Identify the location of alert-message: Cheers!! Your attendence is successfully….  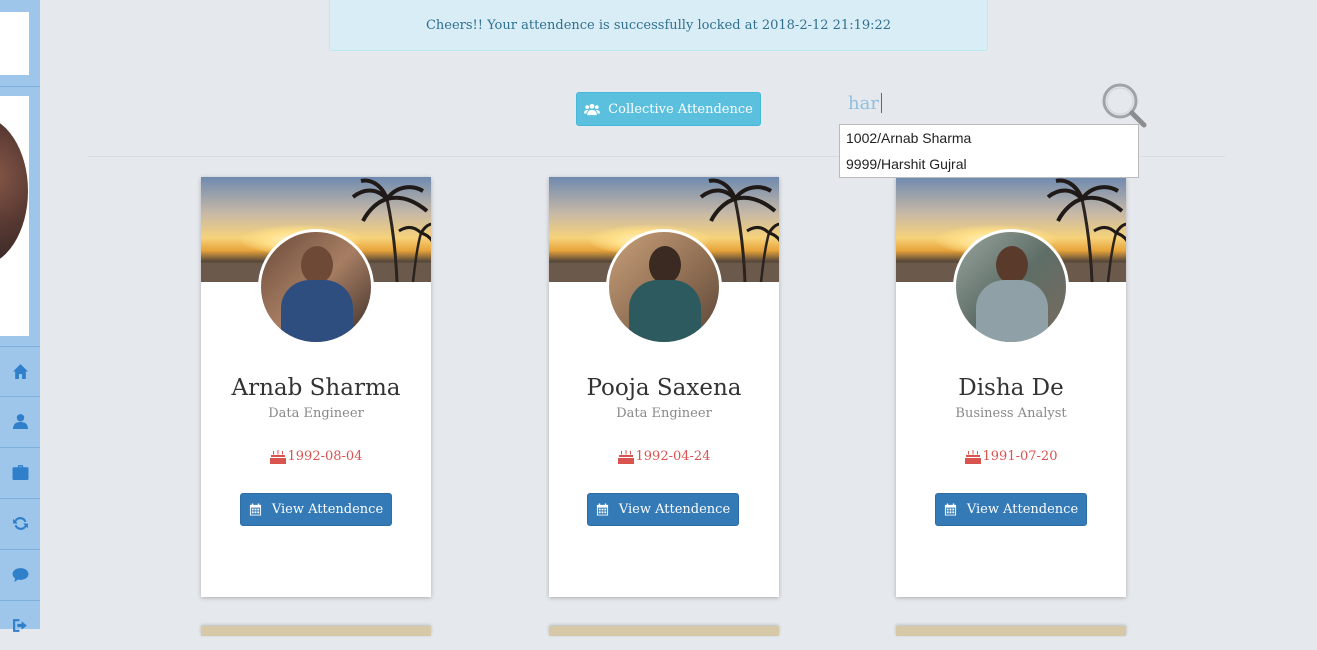
(658, 25).